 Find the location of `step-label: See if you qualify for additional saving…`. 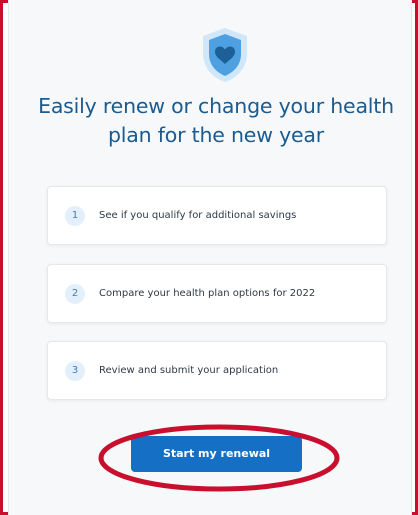

step-label: See if you qualify for additional saving… is located at coordinates (198, 215).